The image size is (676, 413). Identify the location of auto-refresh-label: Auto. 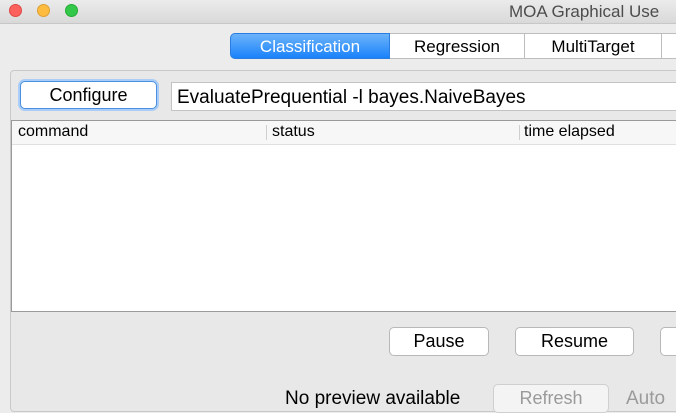
(645, 399).